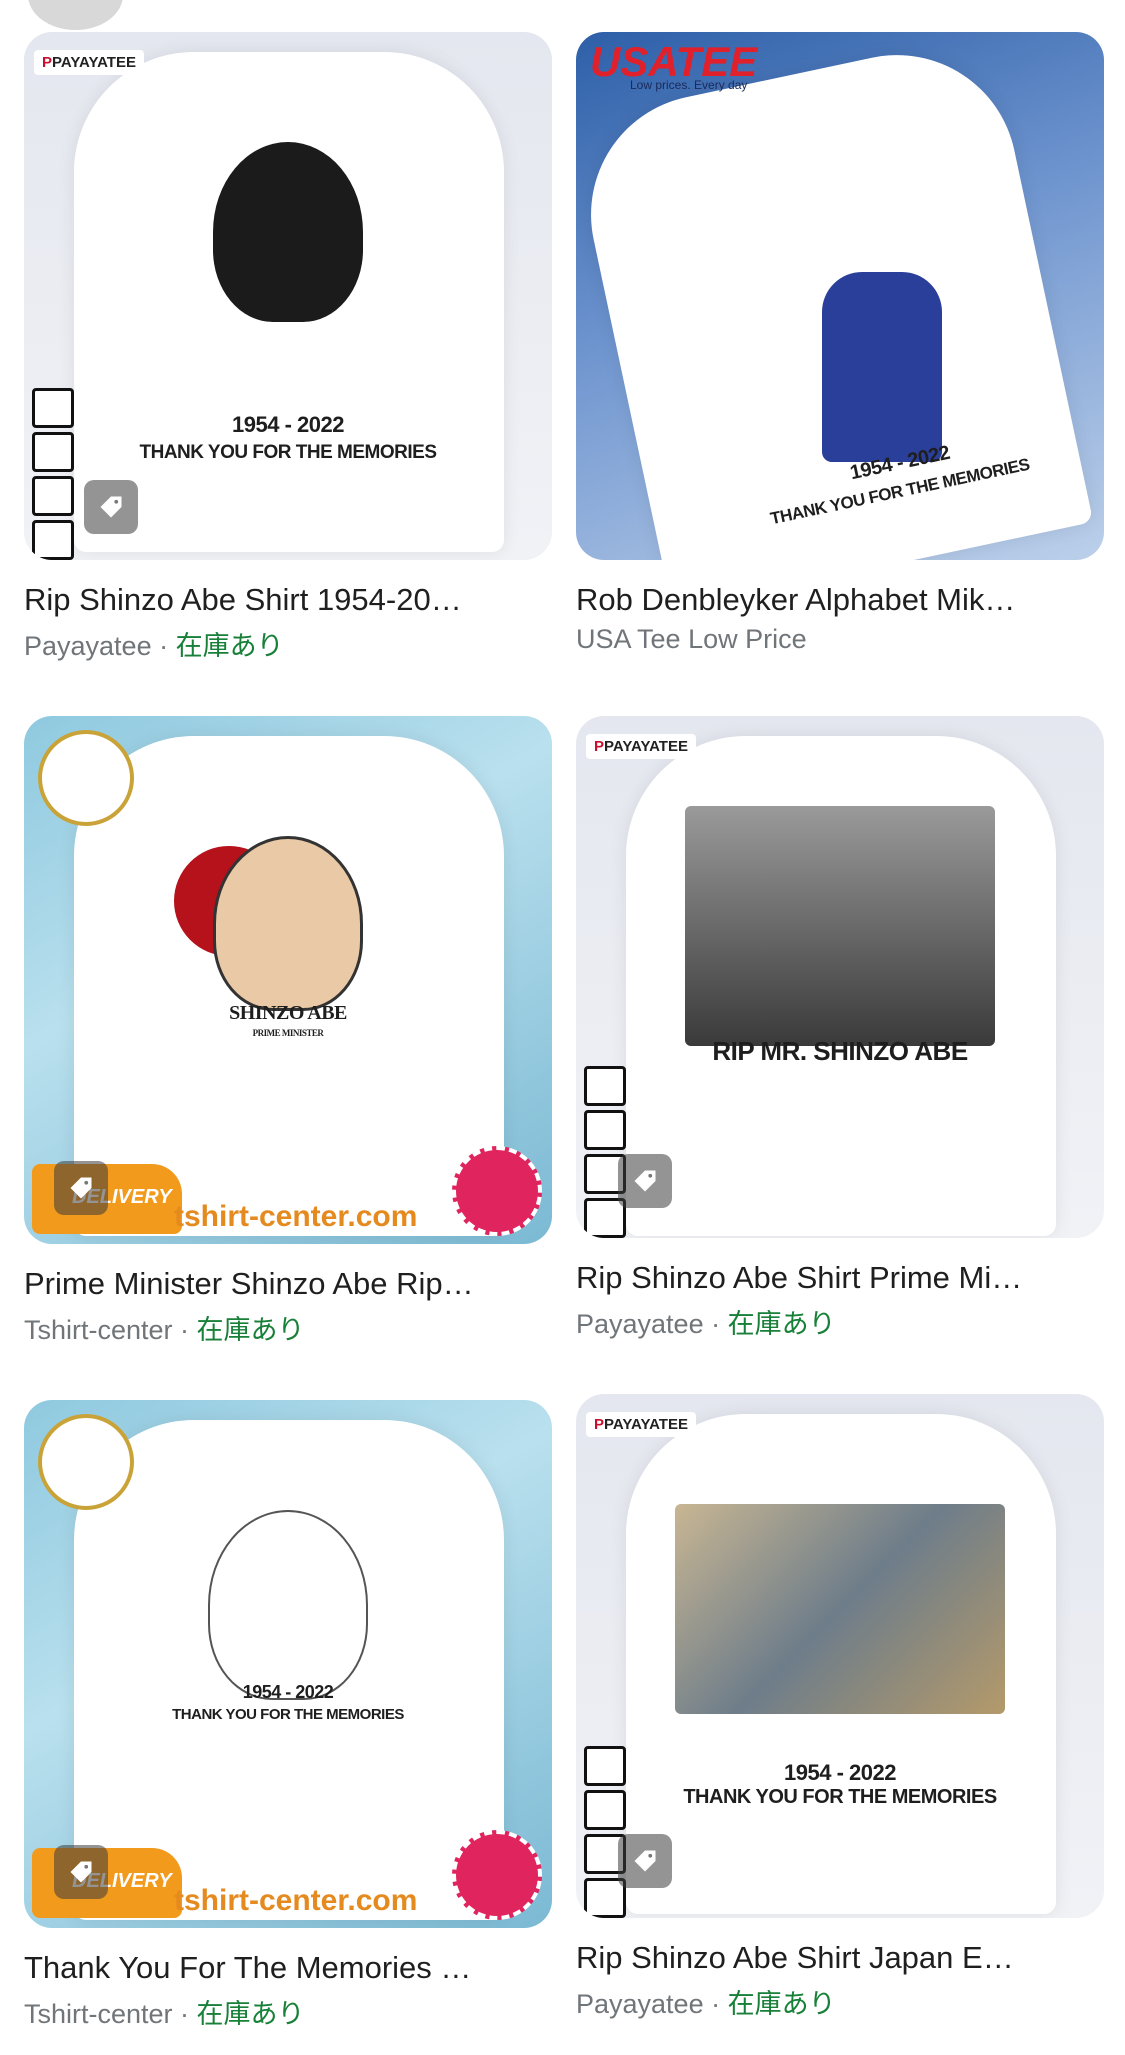 Image resolution: width=1125 pixels, height=2055 pixels. I want to click on shirt-print-line-1: RIP MR. SHINZO ABE, so click(840, 1051).